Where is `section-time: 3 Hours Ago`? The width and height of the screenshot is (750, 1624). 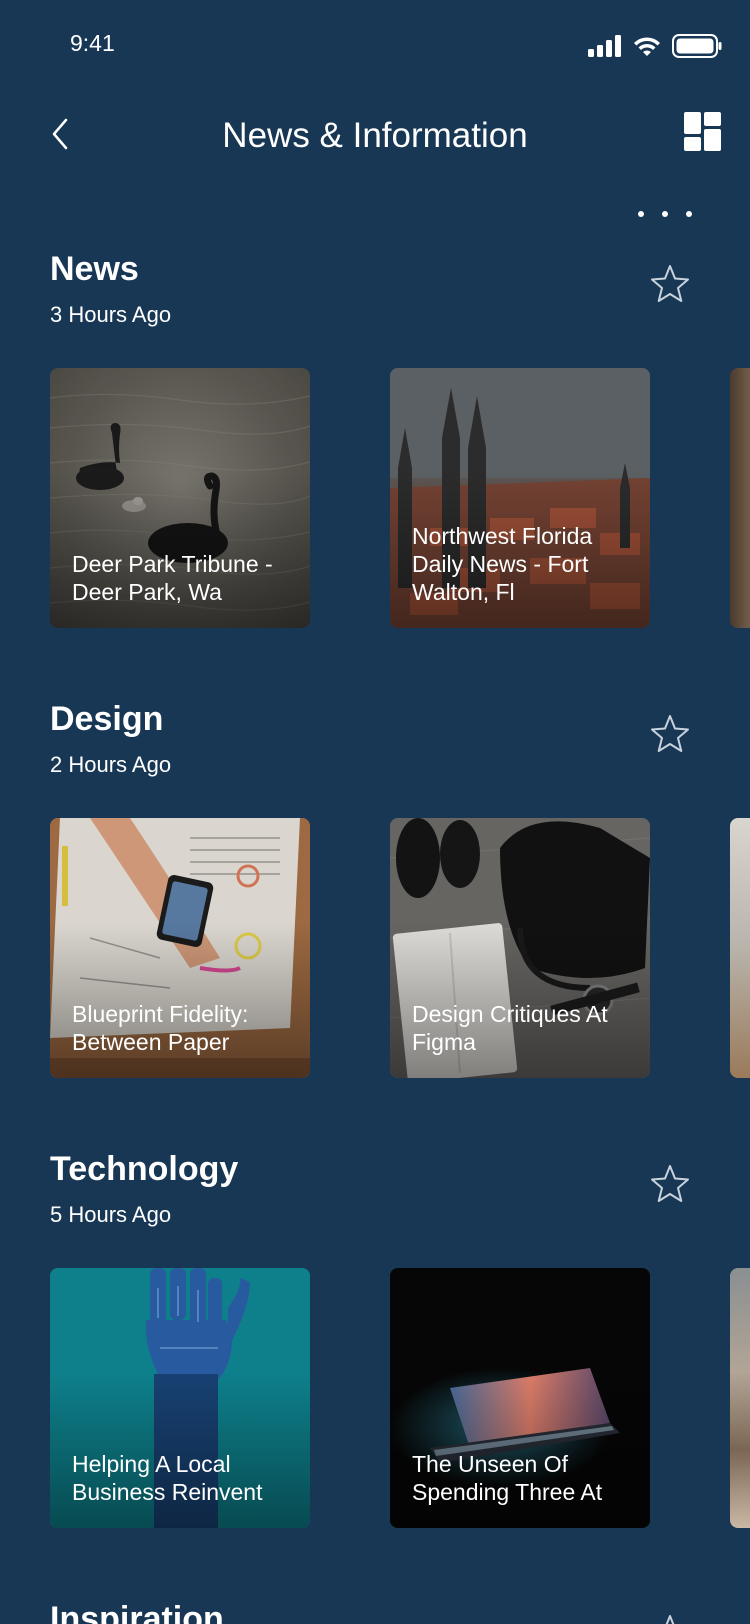 section-time: 3 Hours Ago is located at coordinates (111, 314).